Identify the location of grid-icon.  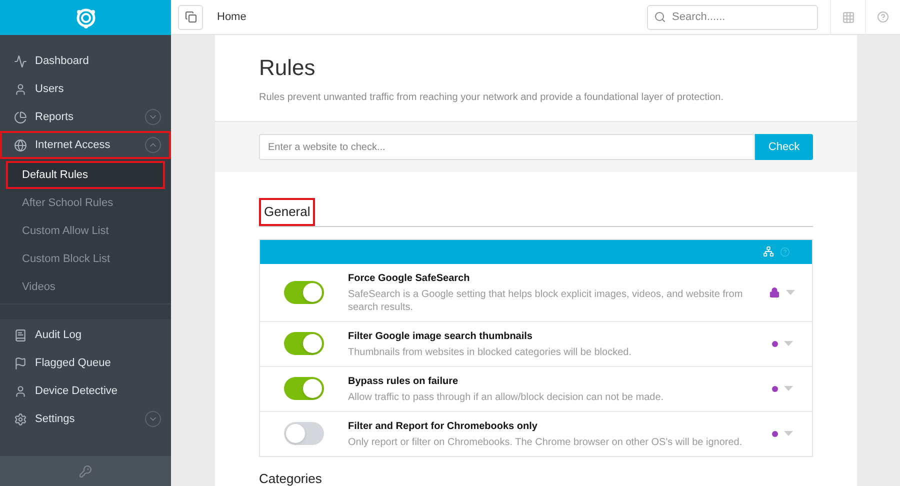
(848, 17).